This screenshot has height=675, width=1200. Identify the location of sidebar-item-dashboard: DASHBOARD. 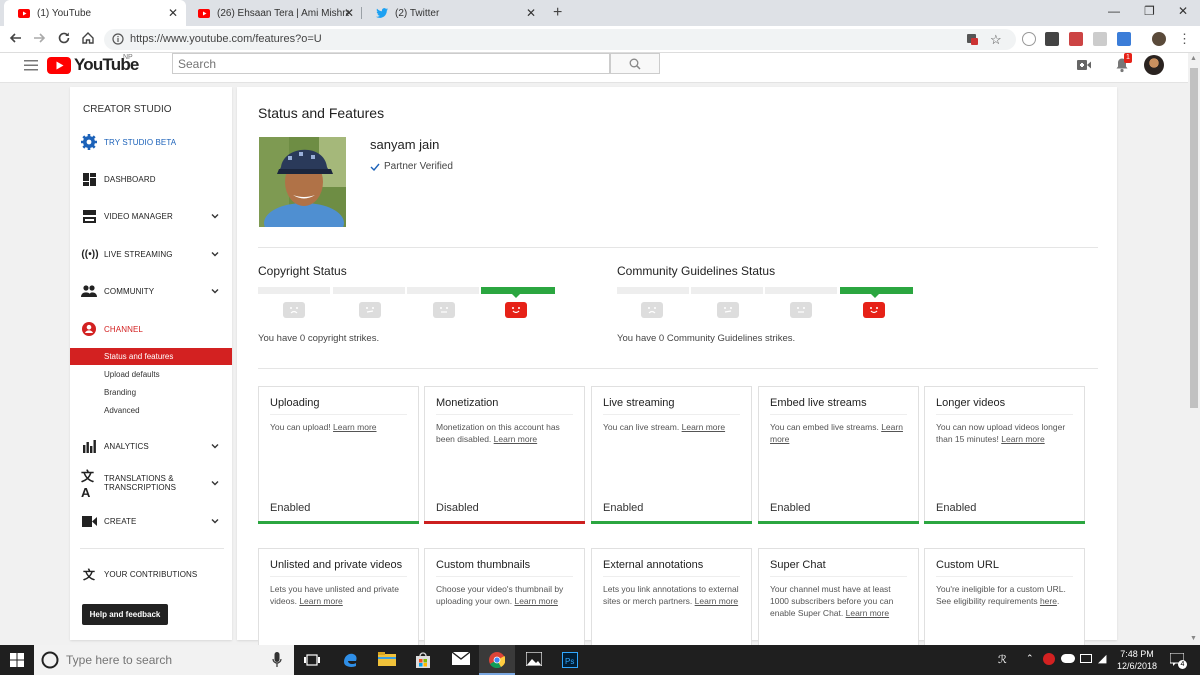
(151, 179).